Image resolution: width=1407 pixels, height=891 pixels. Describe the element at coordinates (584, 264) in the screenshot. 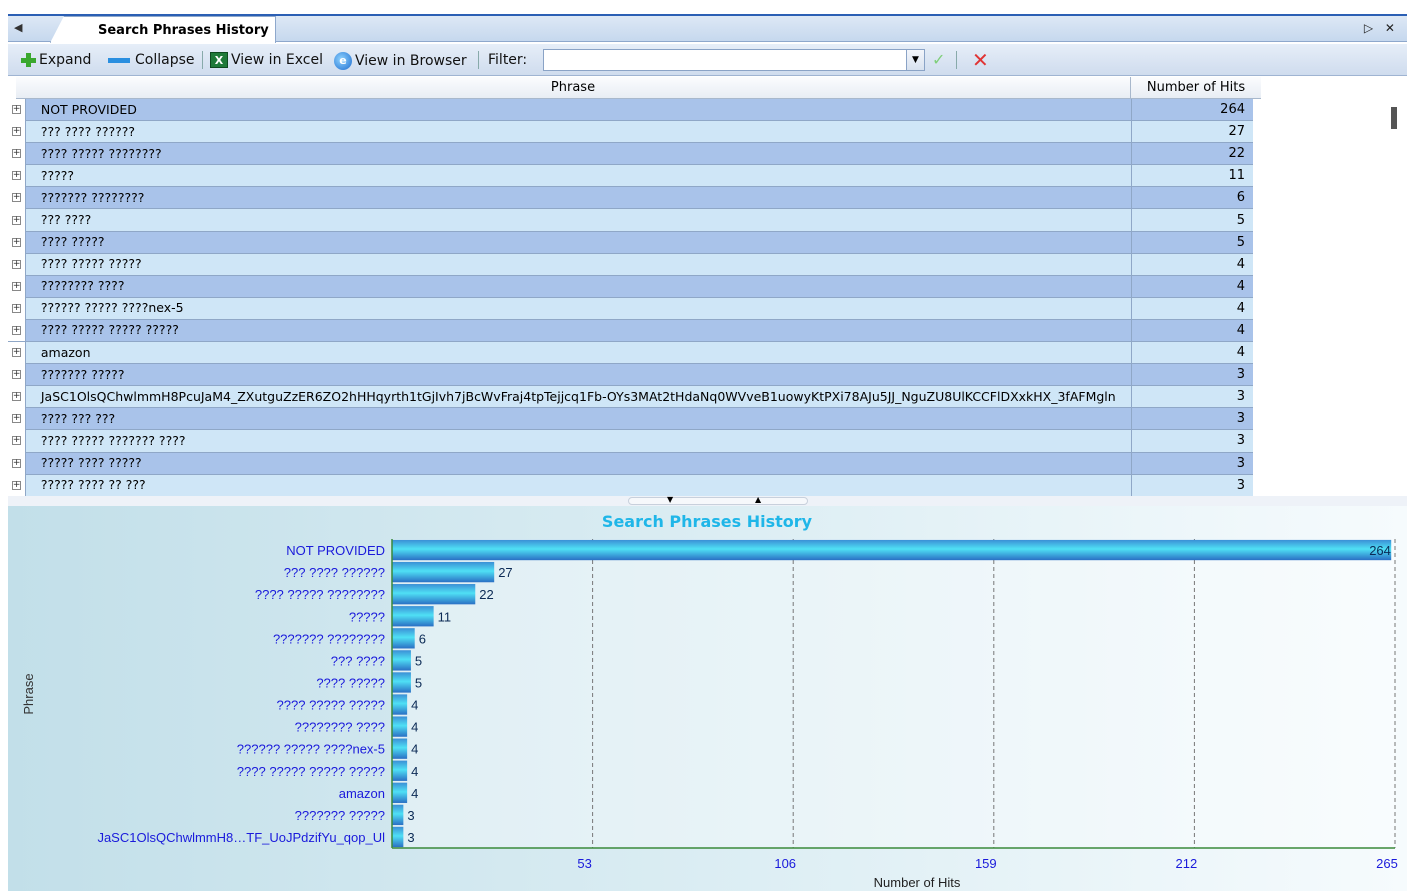

I see `phrase-cell: ???? ????? ?????` at that location.